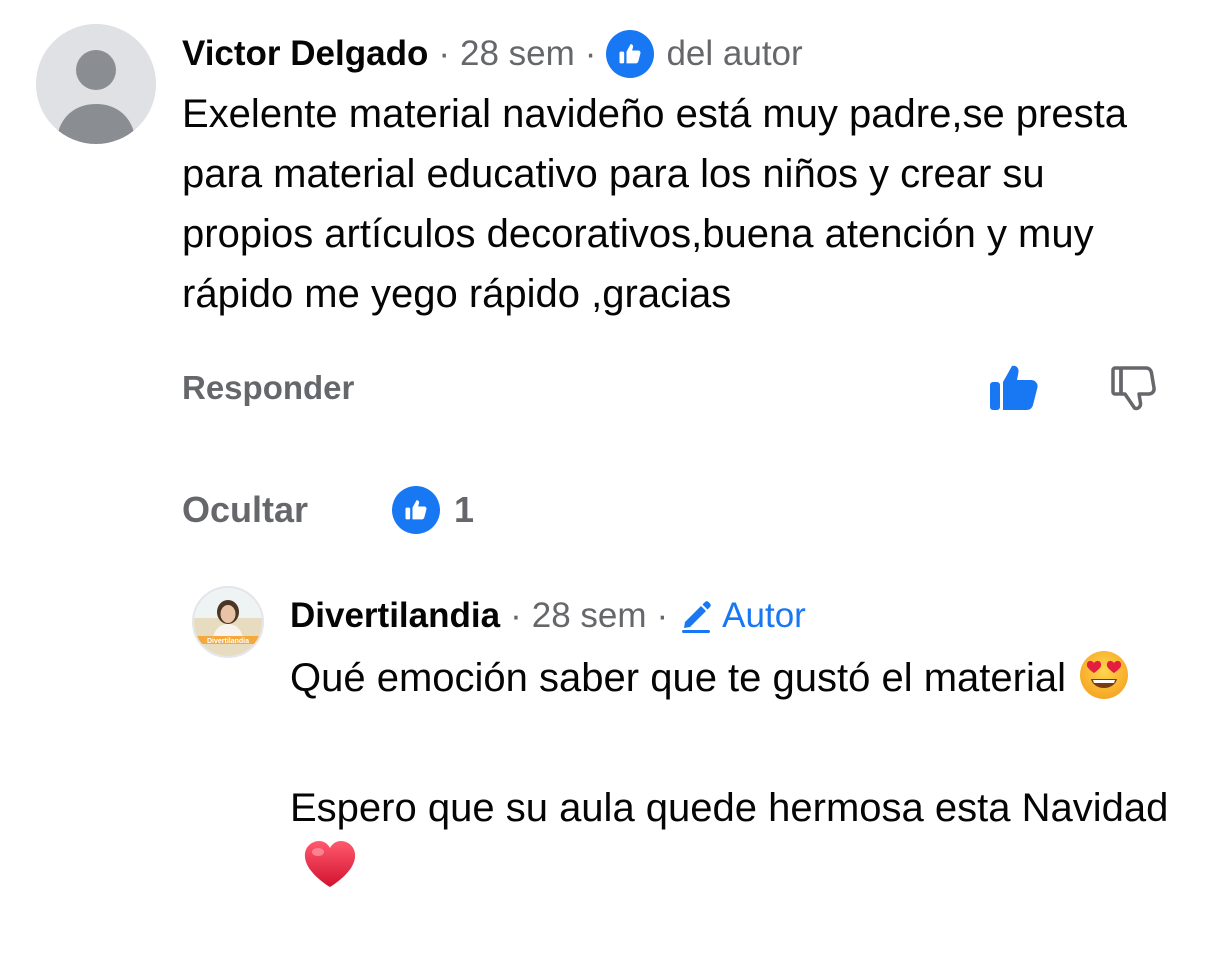  I want to click on like-button, so click(1014, 388).